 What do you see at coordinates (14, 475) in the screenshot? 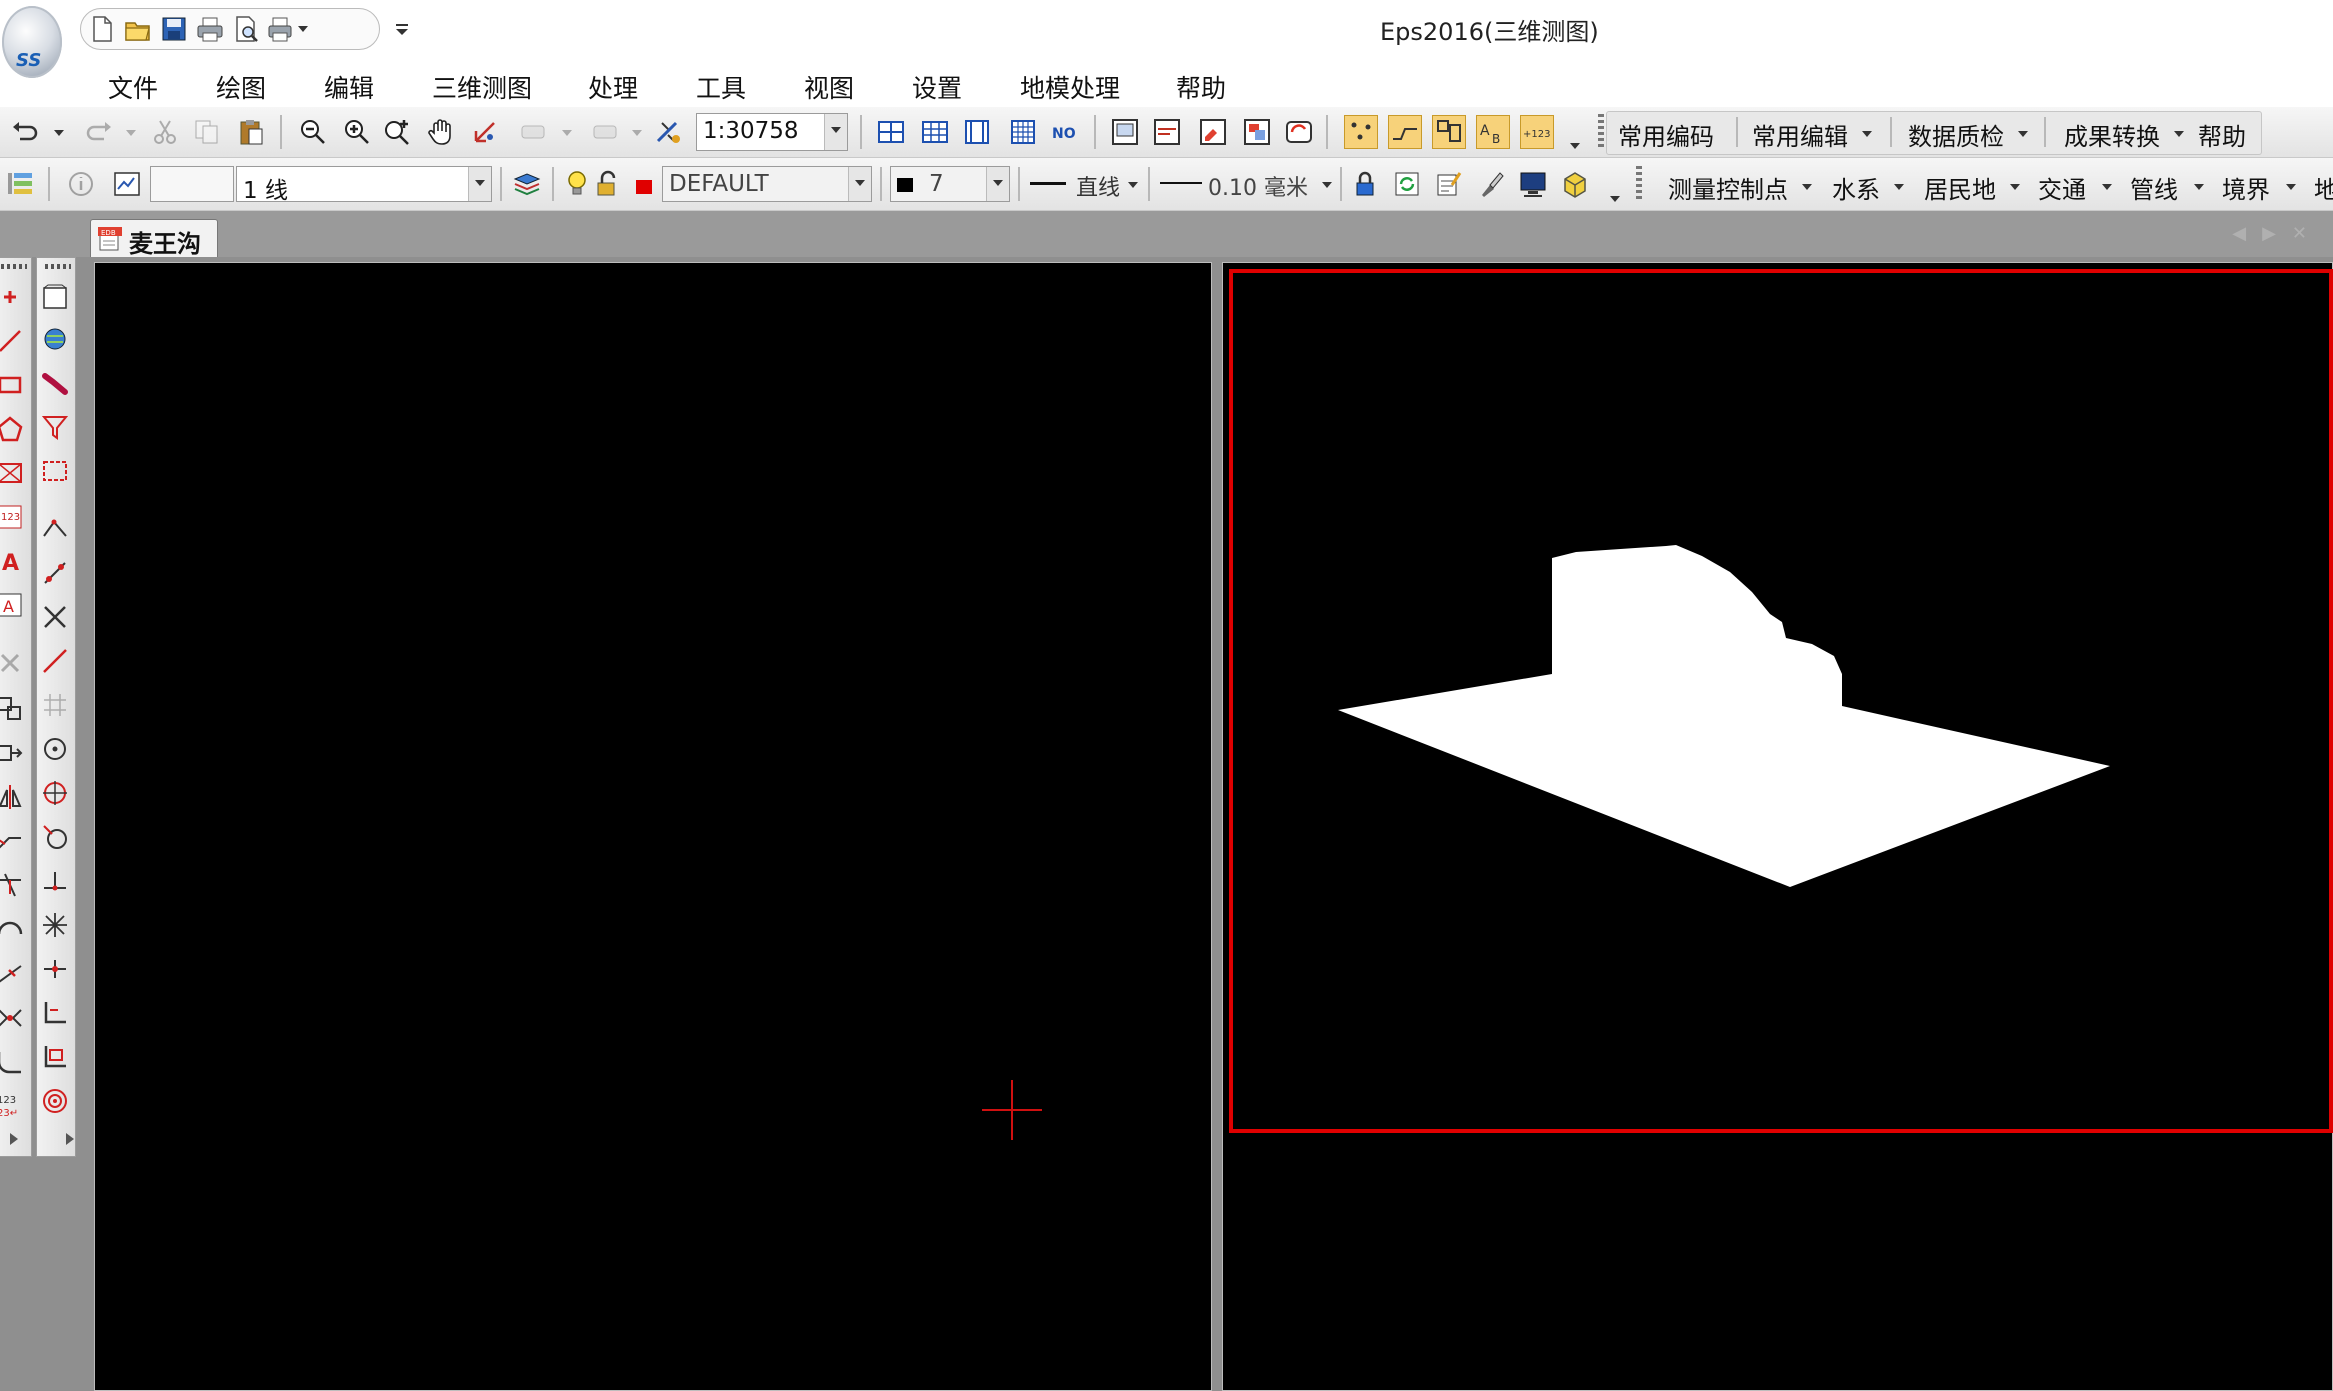
I see `hatch-tool-icon` at bounding box center [14, 475].